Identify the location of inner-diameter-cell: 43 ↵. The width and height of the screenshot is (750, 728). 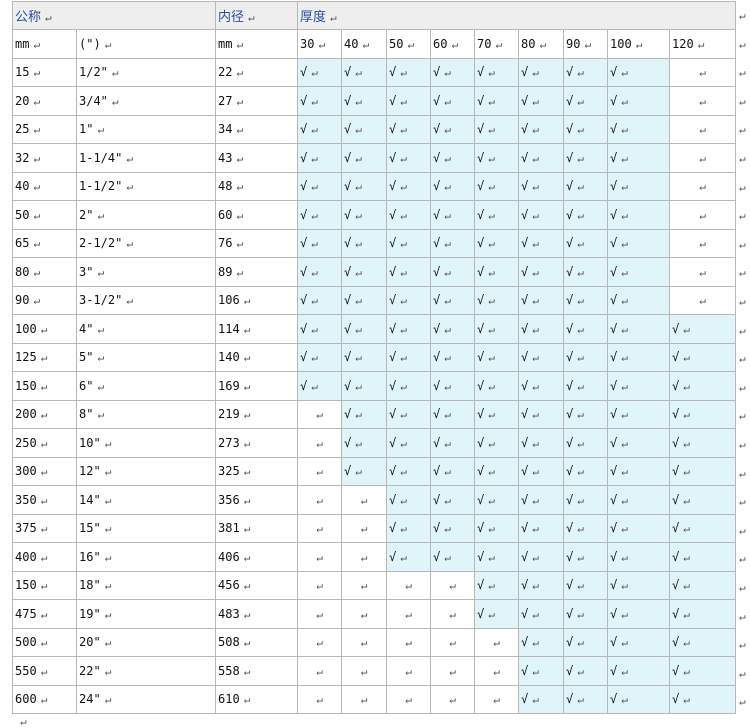
(256, 158).